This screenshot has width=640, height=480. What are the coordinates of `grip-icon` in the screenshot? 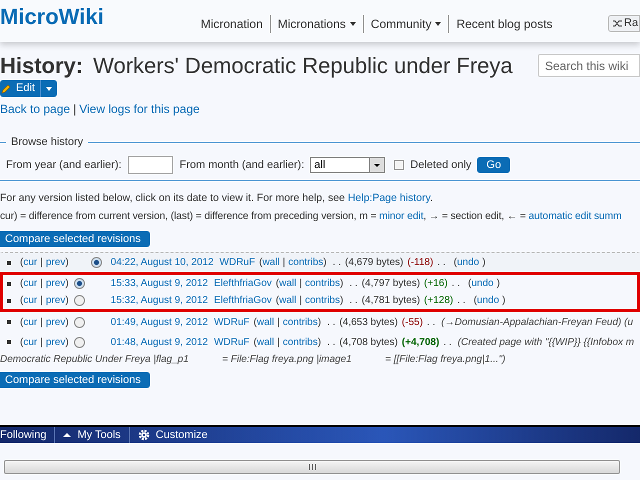 It's located at (312, 467).